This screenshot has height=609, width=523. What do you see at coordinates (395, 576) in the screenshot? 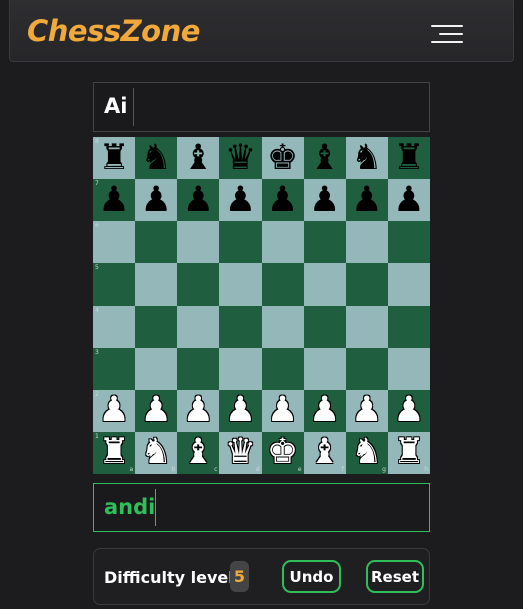
I see `reset-button: Reset` at bounding box center [395, 576].